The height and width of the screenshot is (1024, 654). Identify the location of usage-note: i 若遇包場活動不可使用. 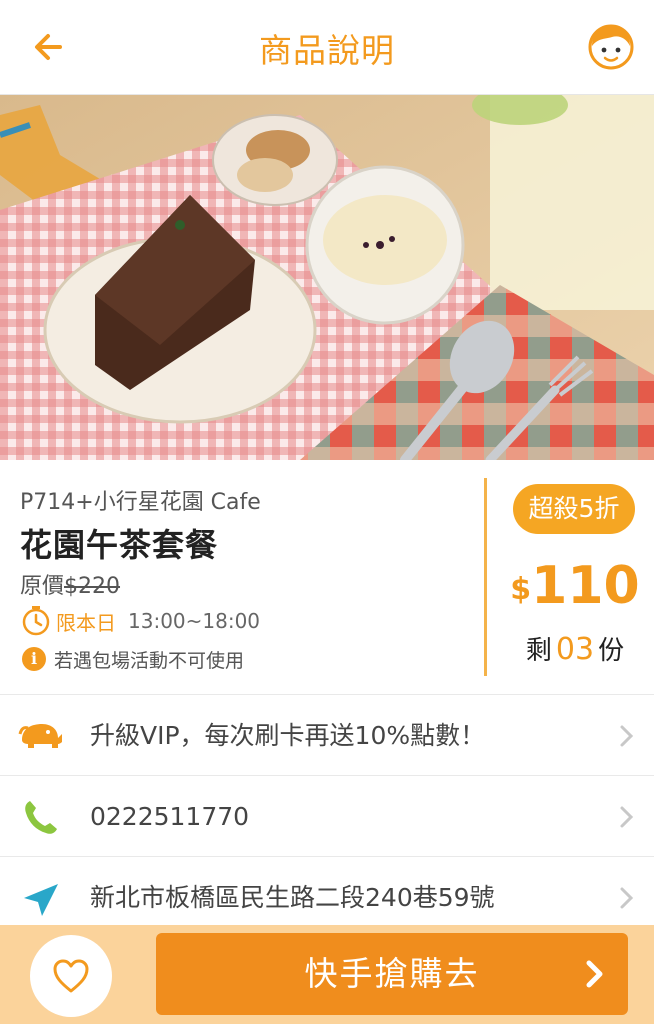
(133, 659).